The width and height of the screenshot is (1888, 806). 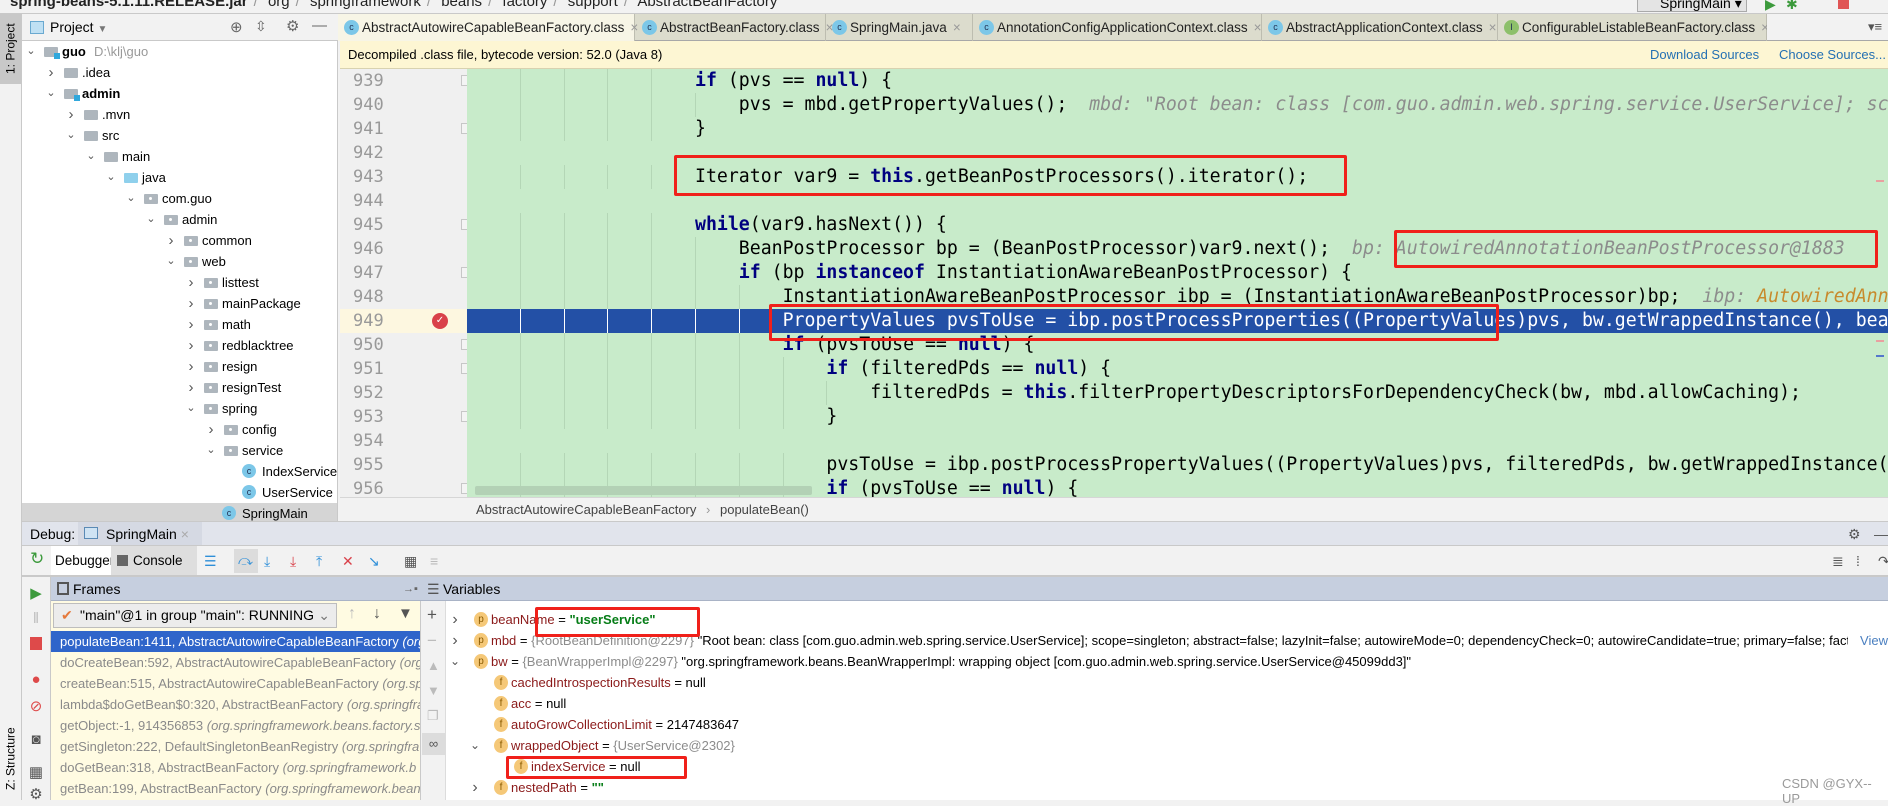 I want to click on console-tab: Console →▪, so click(x=154, y=571).